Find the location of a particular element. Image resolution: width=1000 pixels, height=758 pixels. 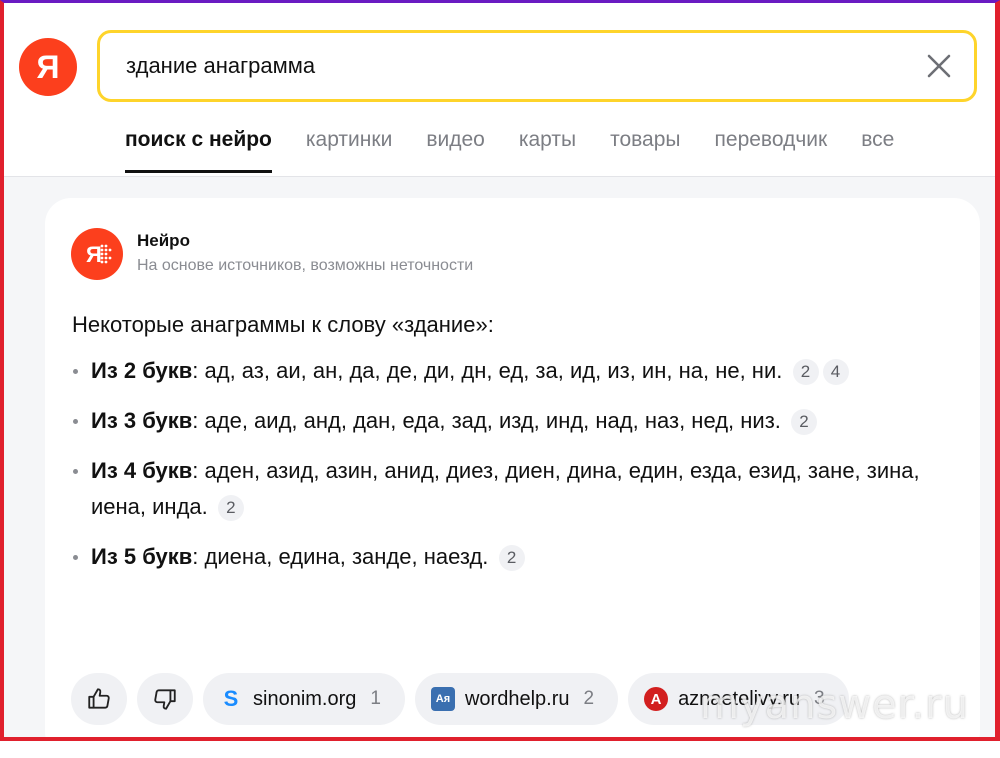

thumbs-up-icon is located at coordinates (99, 698).